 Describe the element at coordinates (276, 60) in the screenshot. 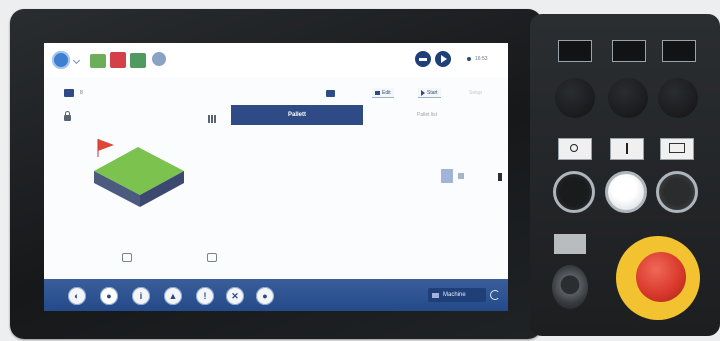

I see `top-toolbar: 16:53` at that location.